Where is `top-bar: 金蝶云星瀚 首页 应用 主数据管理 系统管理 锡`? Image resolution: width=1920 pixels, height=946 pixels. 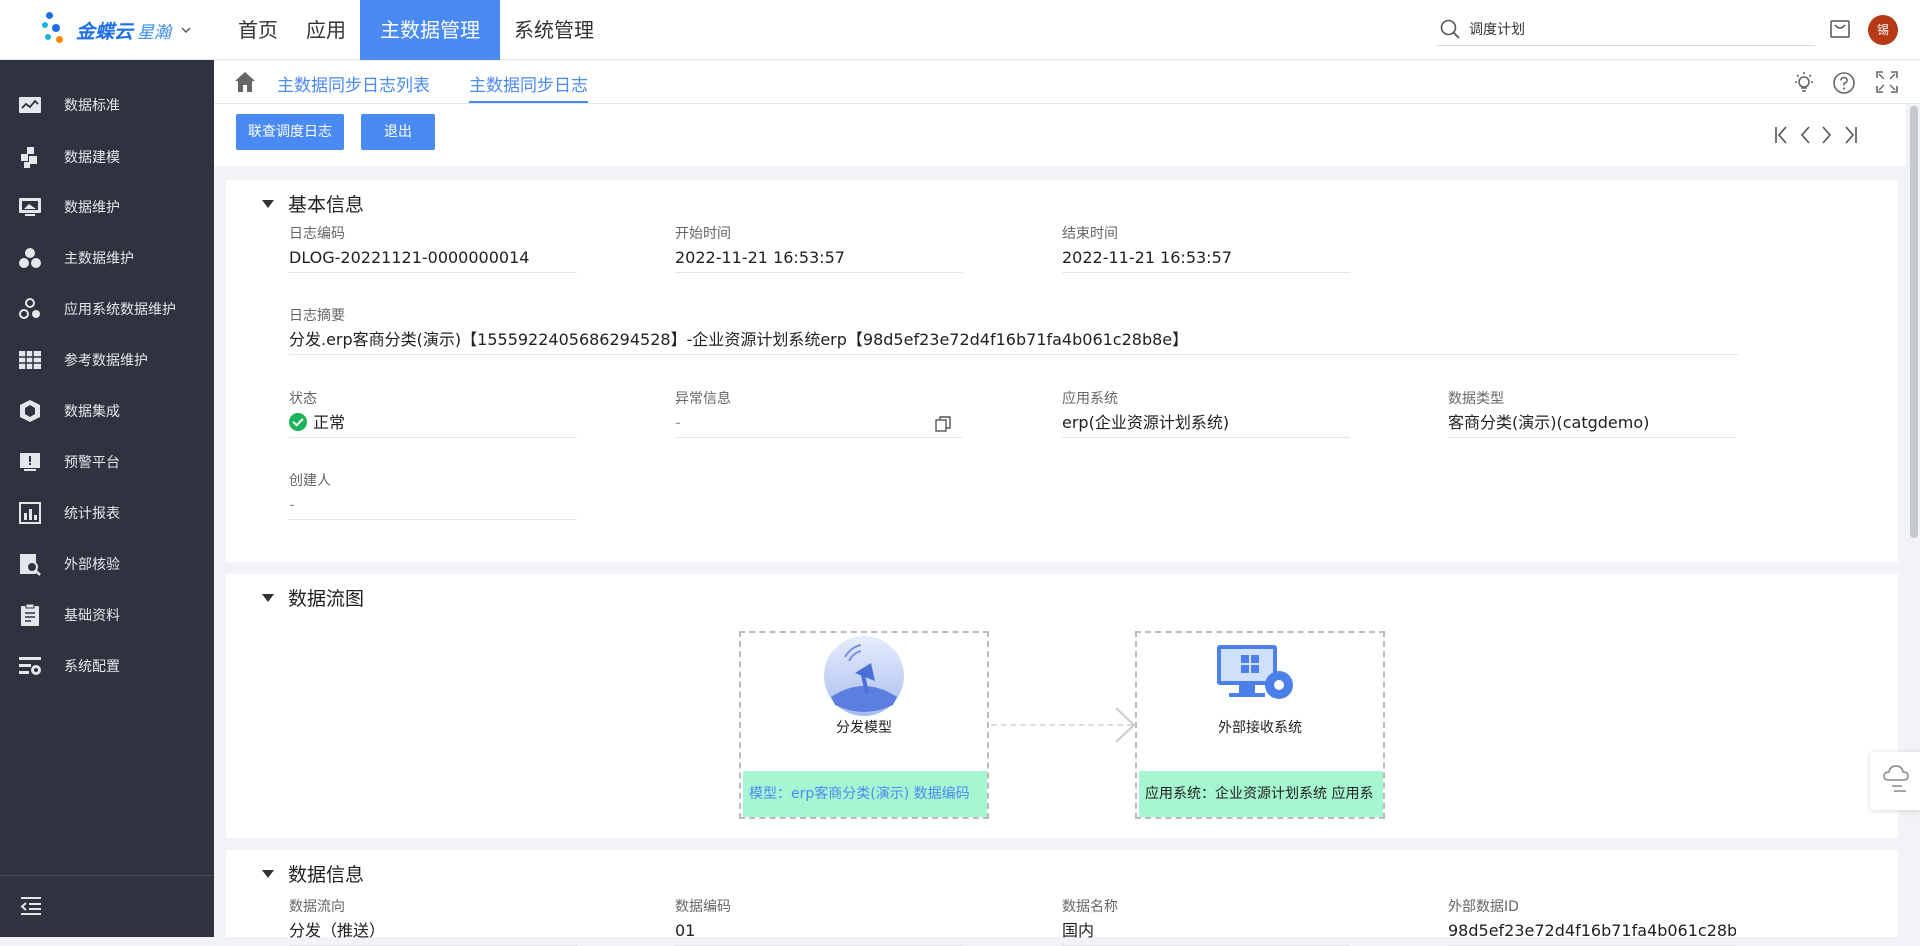 top-bar: 金蝶云星瀚 首页 应用 主数据管理 系统管理 锡 is located at coordinates (960, 30).